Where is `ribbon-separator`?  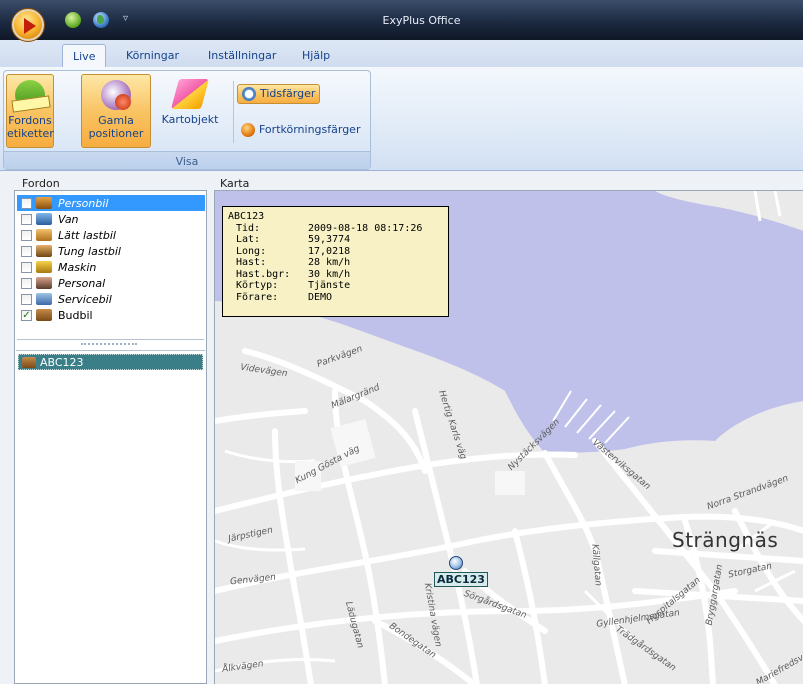 ribbon-separator is located at coordinates (233, 112).